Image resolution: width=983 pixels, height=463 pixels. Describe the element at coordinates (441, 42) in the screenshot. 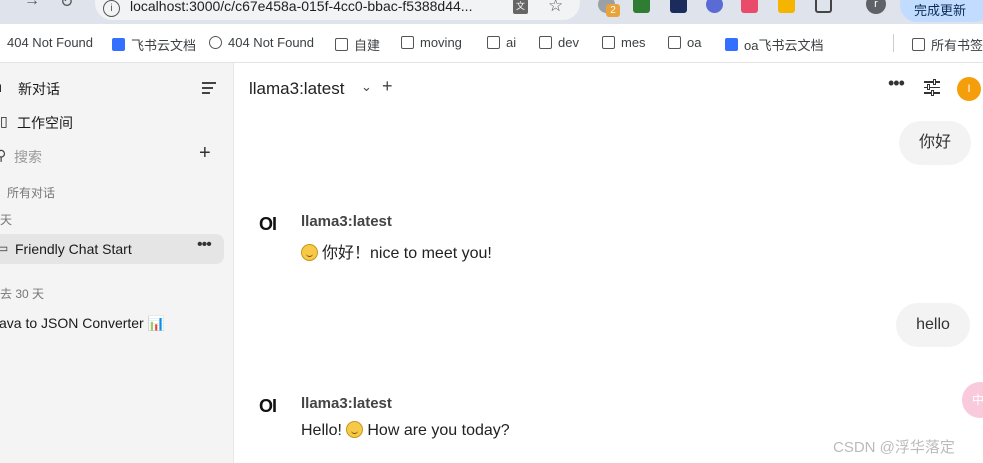

I see `bookmark-label: moving` at that location.